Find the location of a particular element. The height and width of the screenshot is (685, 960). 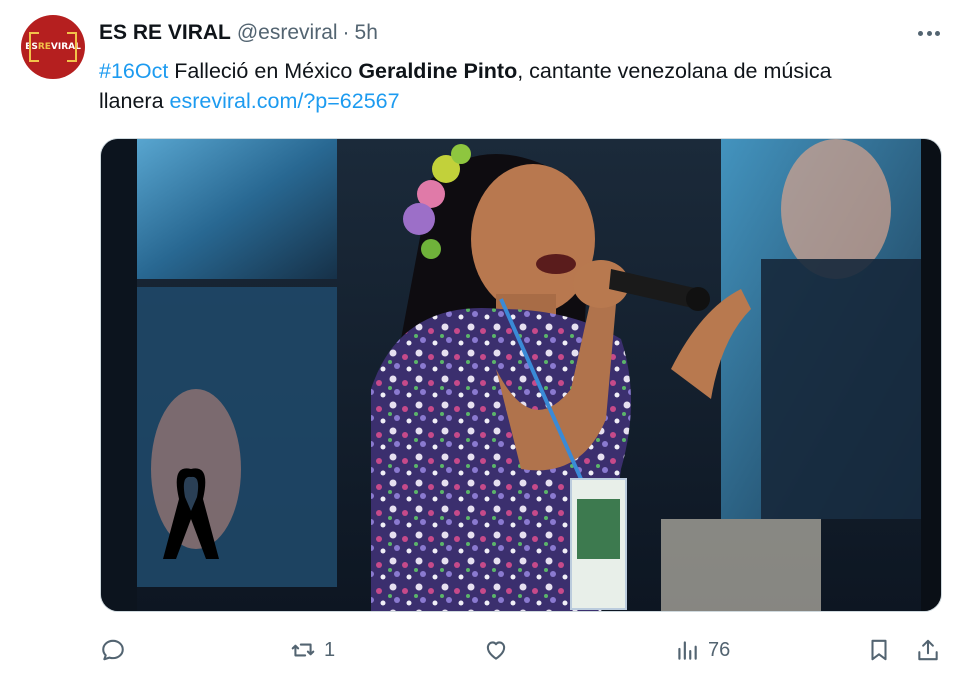

avatar-logo-frame: ESREVIRAL is located at coordinates (53, 47).